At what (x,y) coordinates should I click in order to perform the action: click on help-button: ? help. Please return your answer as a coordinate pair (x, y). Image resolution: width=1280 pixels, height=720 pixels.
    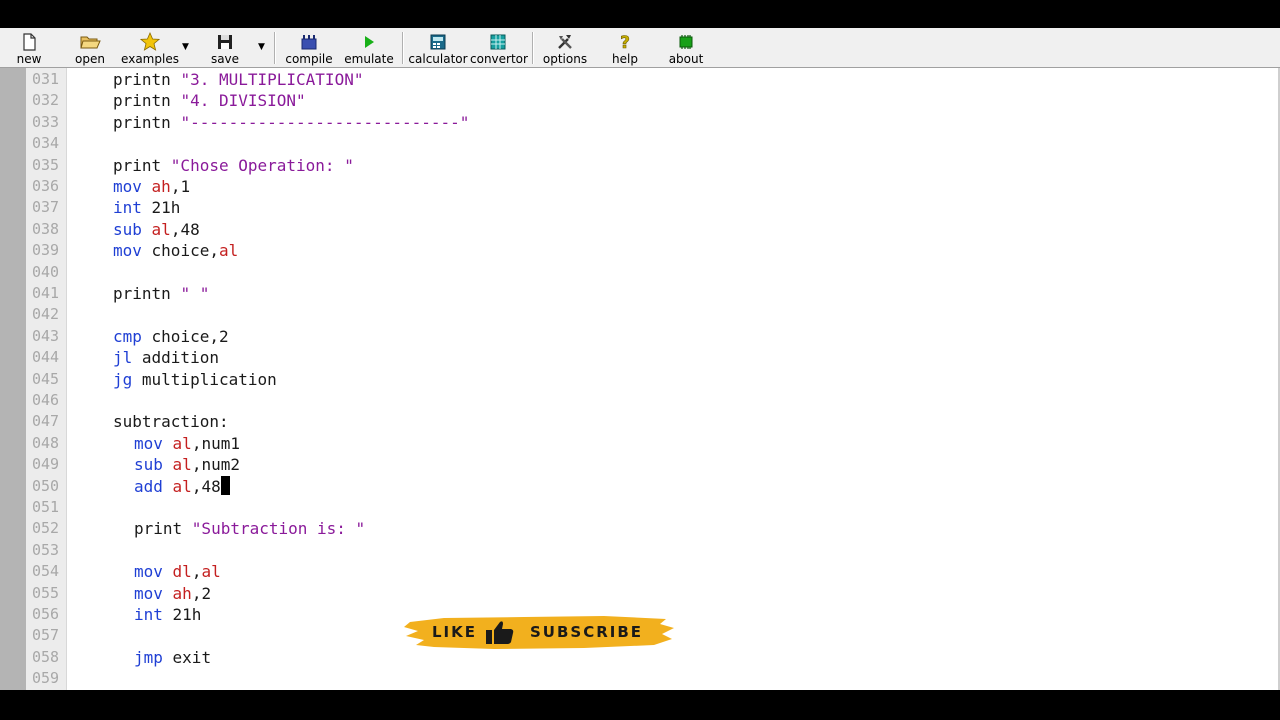
    Looking at the image, I should click on (625, 48).